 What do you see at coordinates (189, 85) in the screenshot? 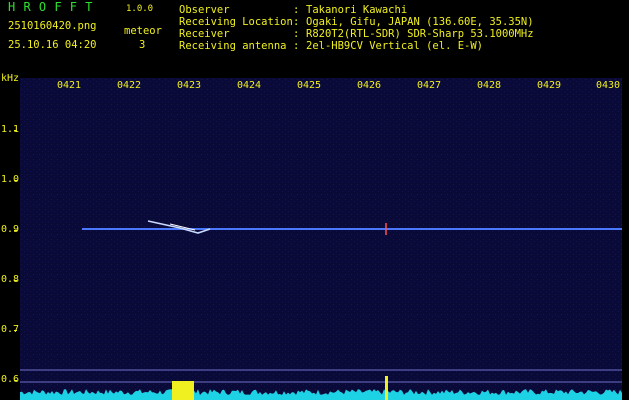
I see `x-label-0423: 0423` at bounding box center [189, 85].